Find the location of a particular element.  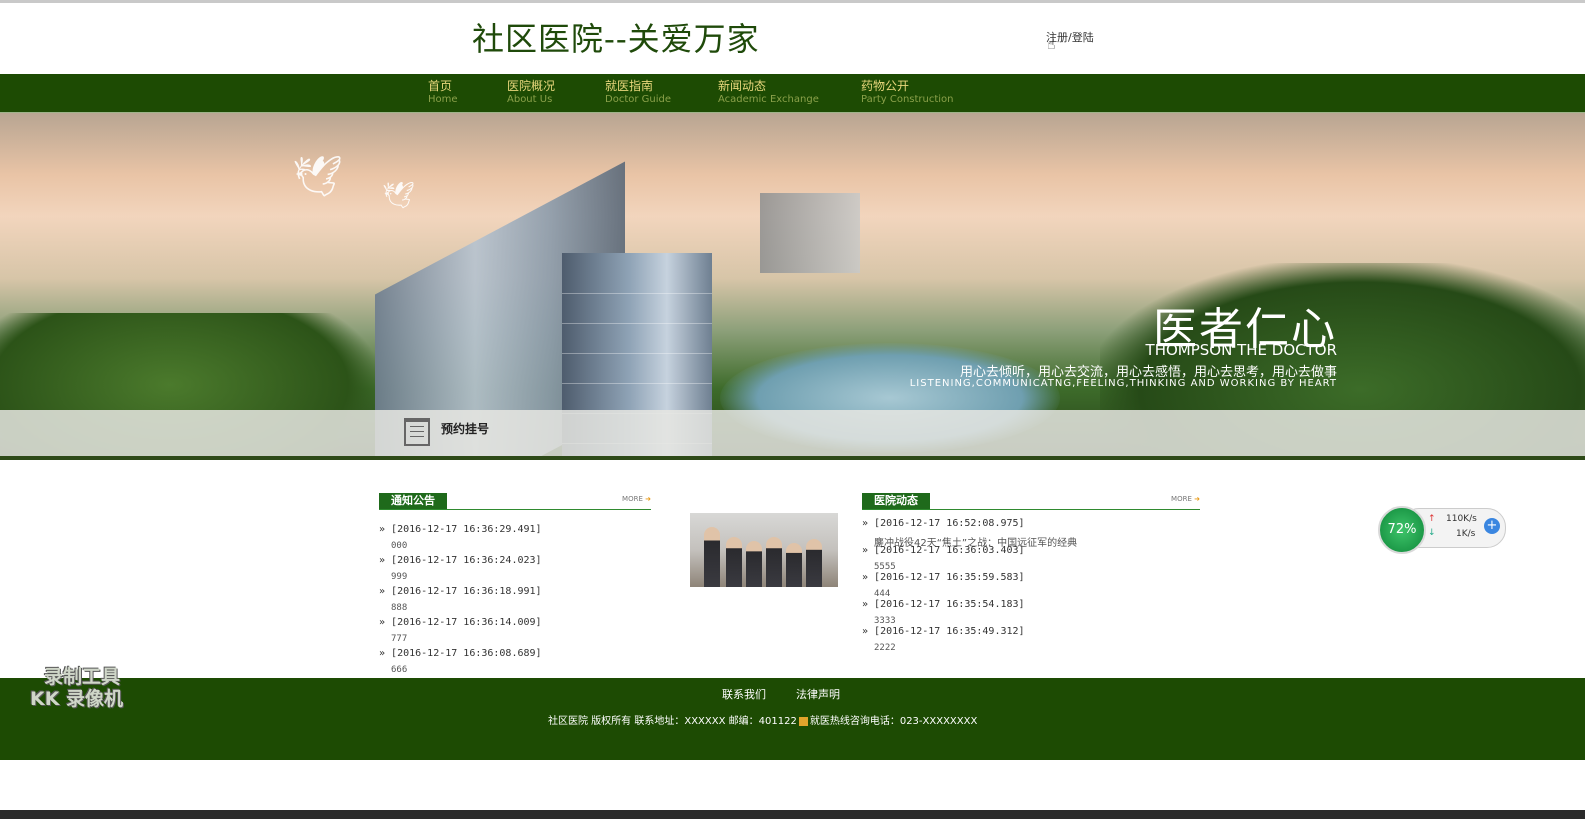

banner-divider is located at coordinates (792, 458).